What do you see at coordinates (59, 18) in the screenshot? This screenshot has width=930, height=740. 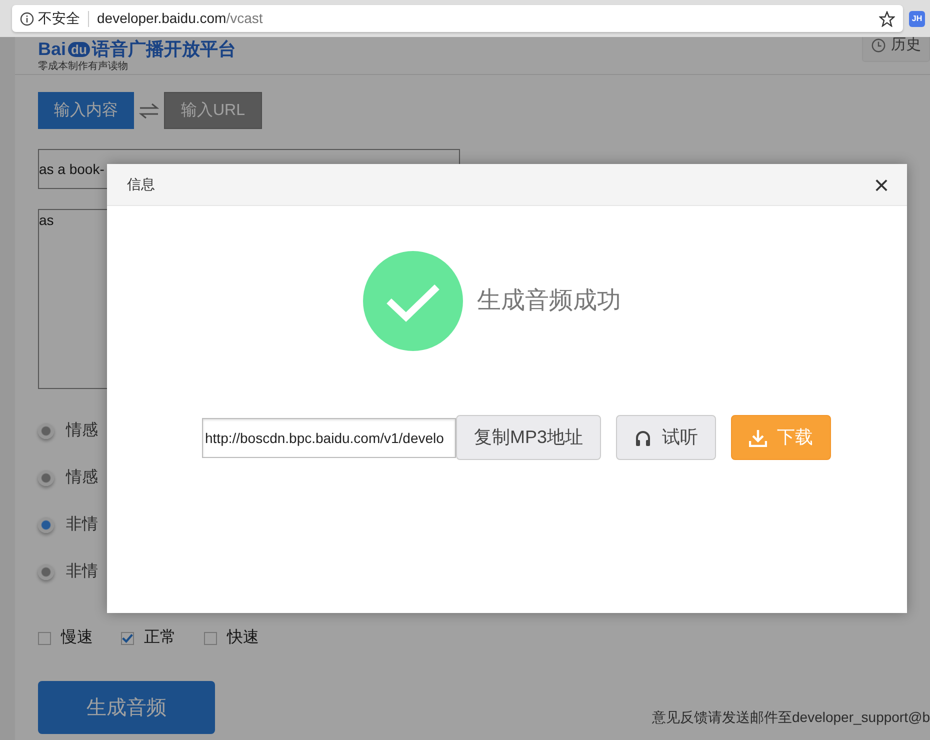 I see `security-label: 不安全` at bounding box center [59, 18].